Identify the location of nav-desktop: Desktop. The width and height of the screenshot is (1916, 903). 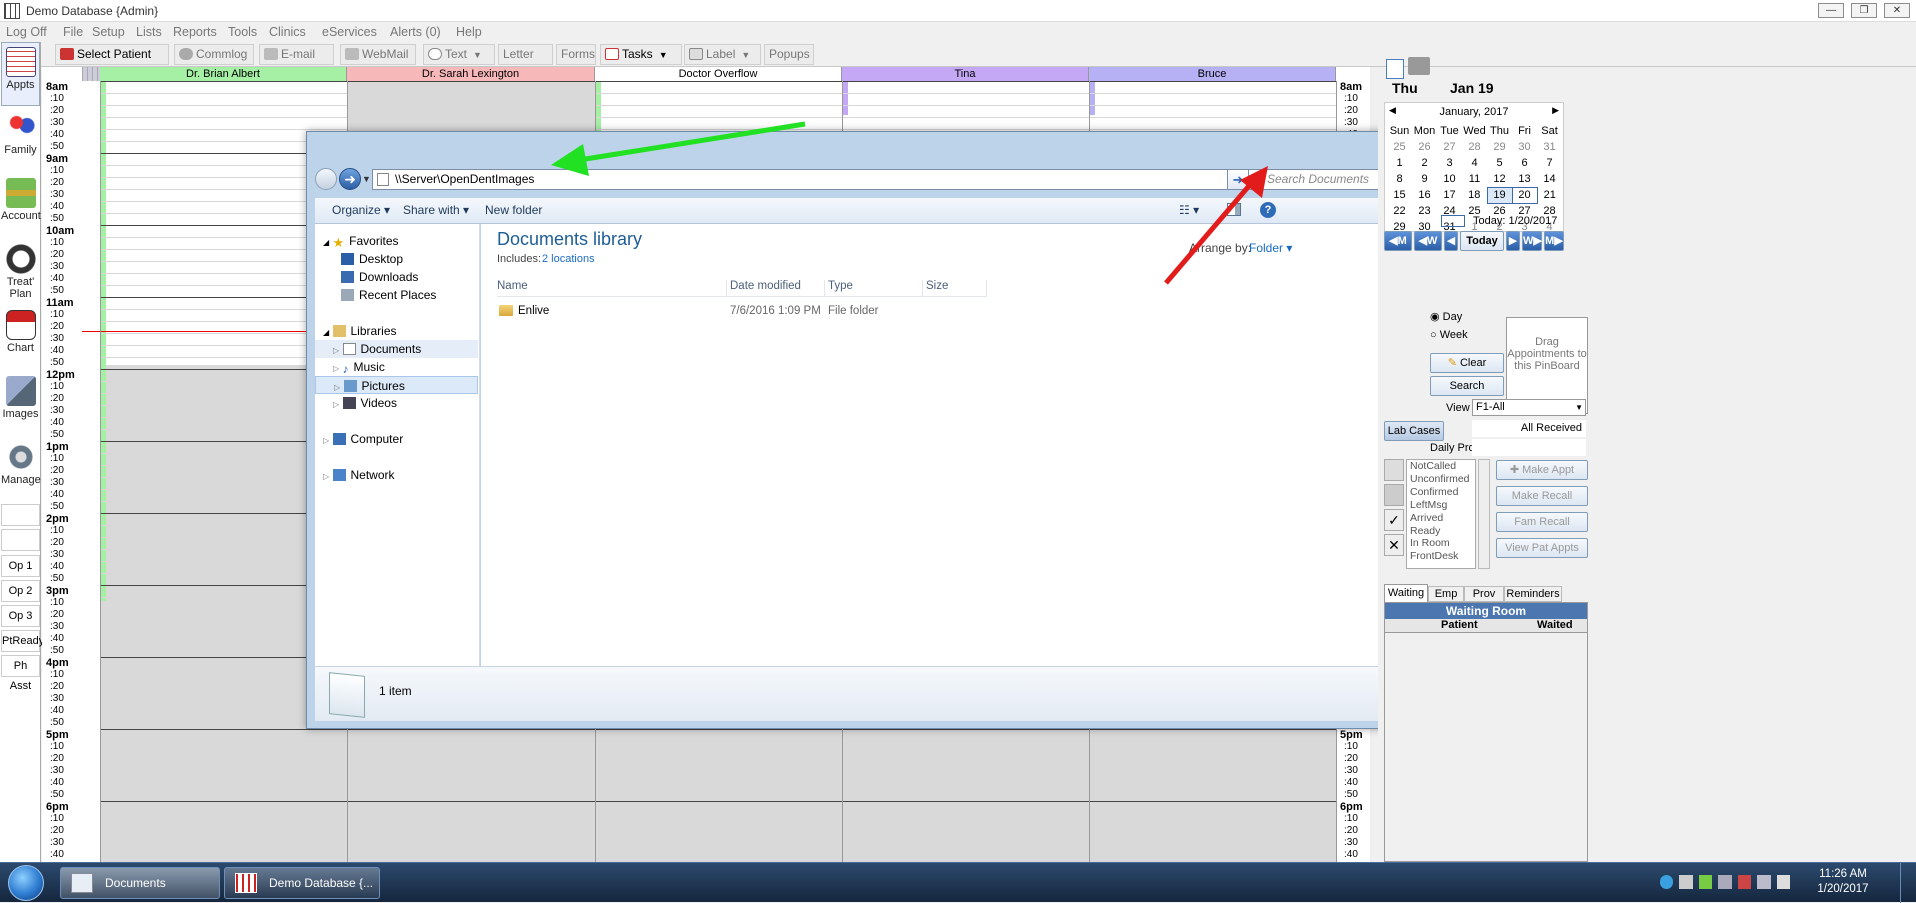
(396, 259).